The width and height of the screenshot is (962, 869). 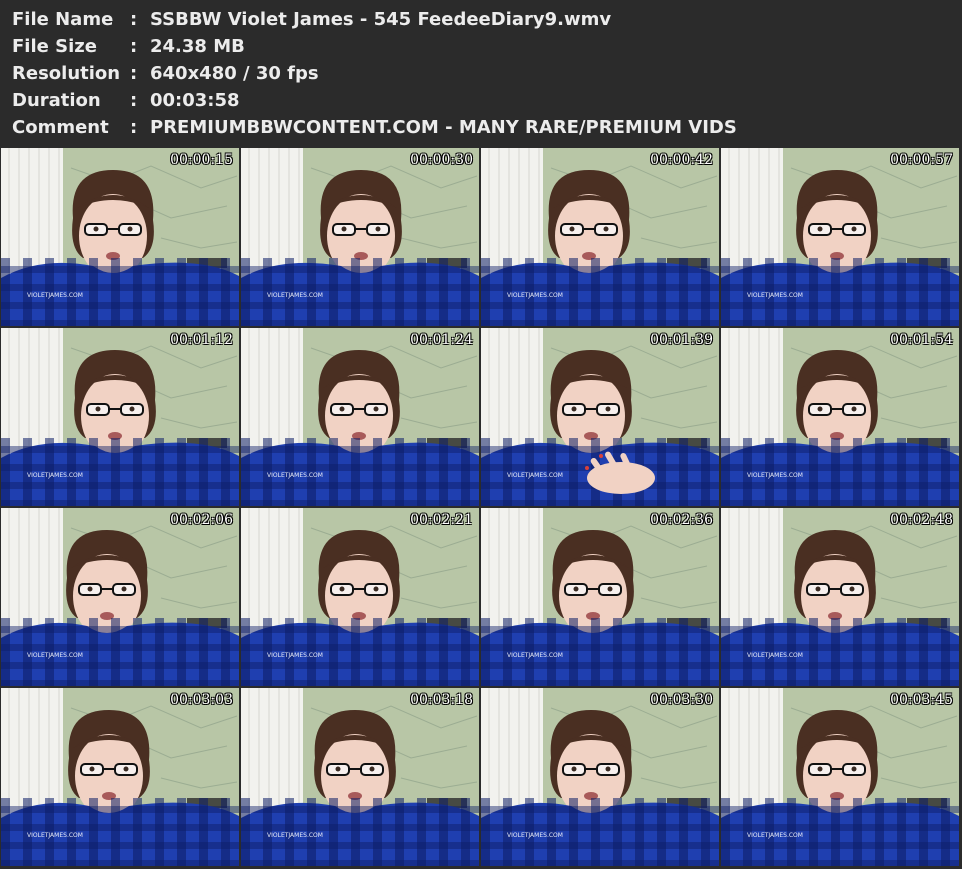 I want to click on thumbnail-timestamp: 00:02:48, so click(x=921, y=520).